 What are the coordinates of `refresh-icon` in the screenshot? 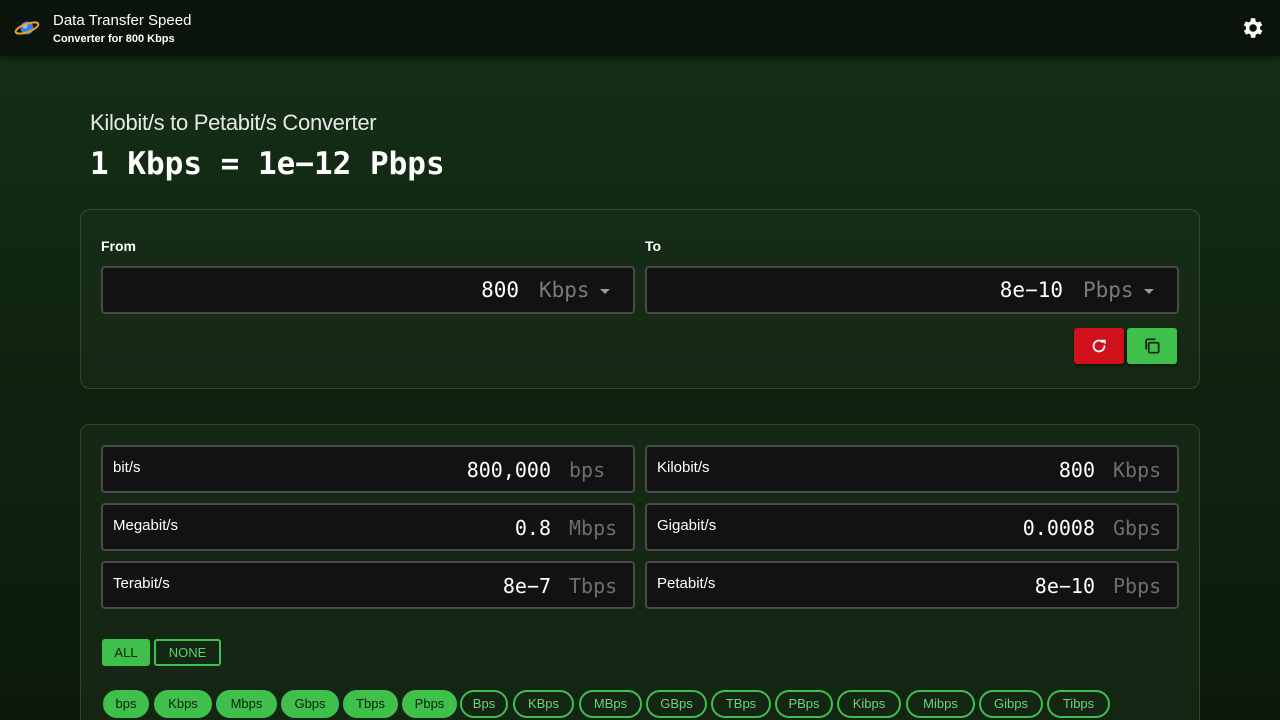 It's located at (1099, 346).